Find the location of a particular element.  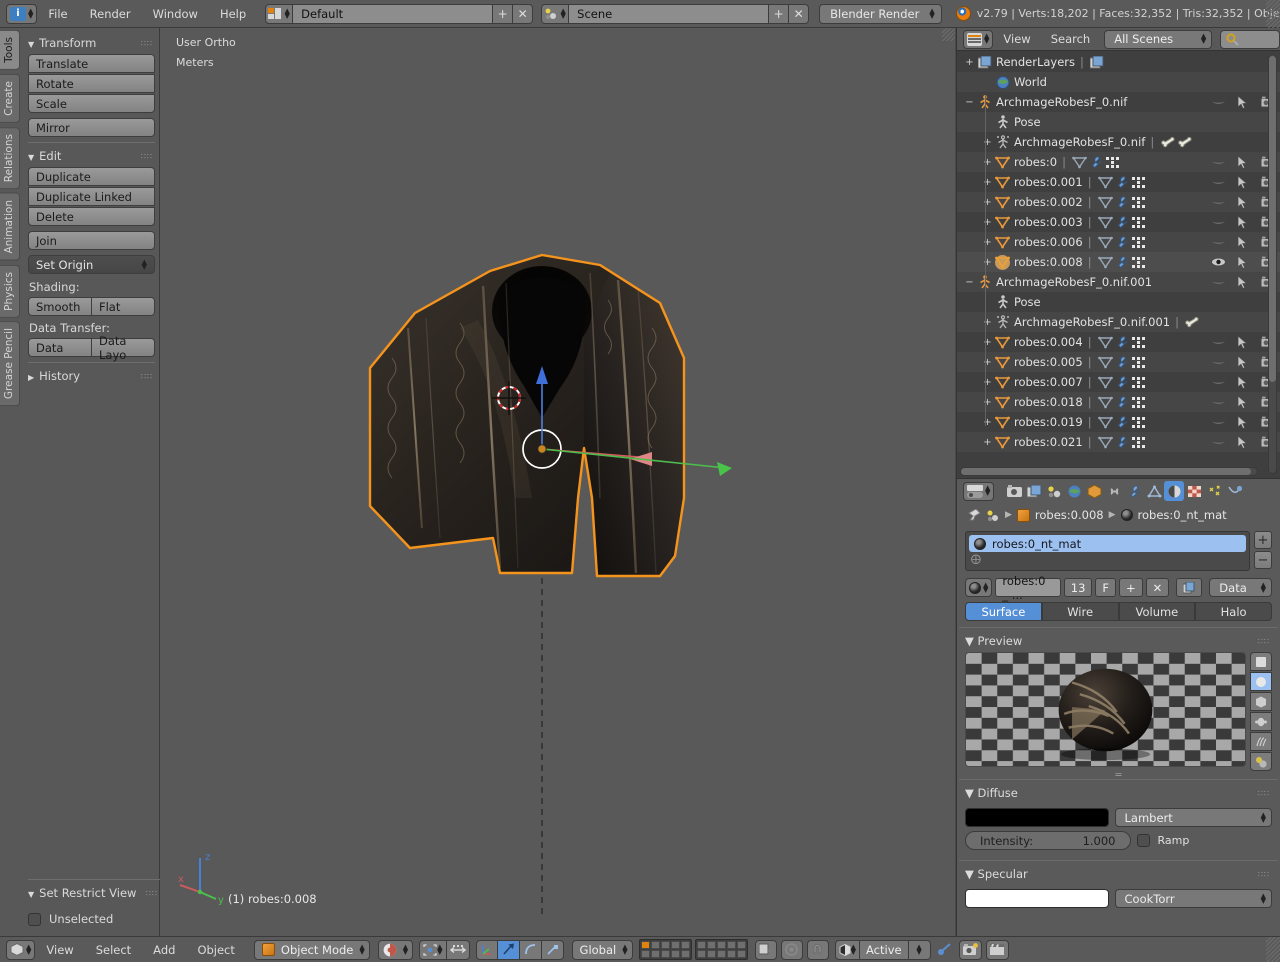

history-panel-header: ▶ History ∷∷ is located at coordinates (91, 377).